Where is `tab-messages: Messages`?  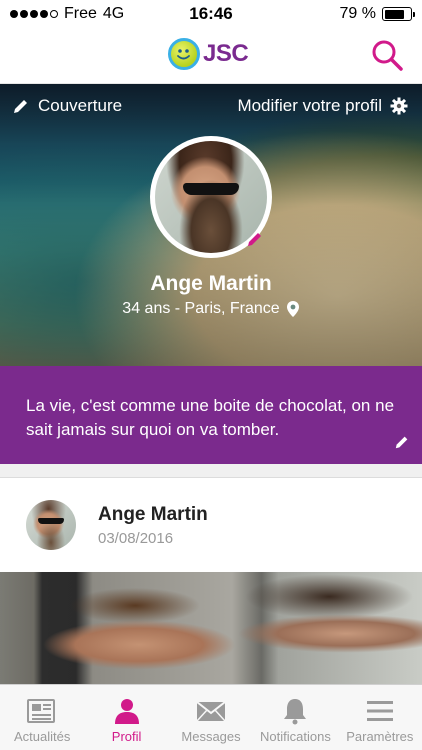 tab-messages: Messages is located at coordinates (211, 717).